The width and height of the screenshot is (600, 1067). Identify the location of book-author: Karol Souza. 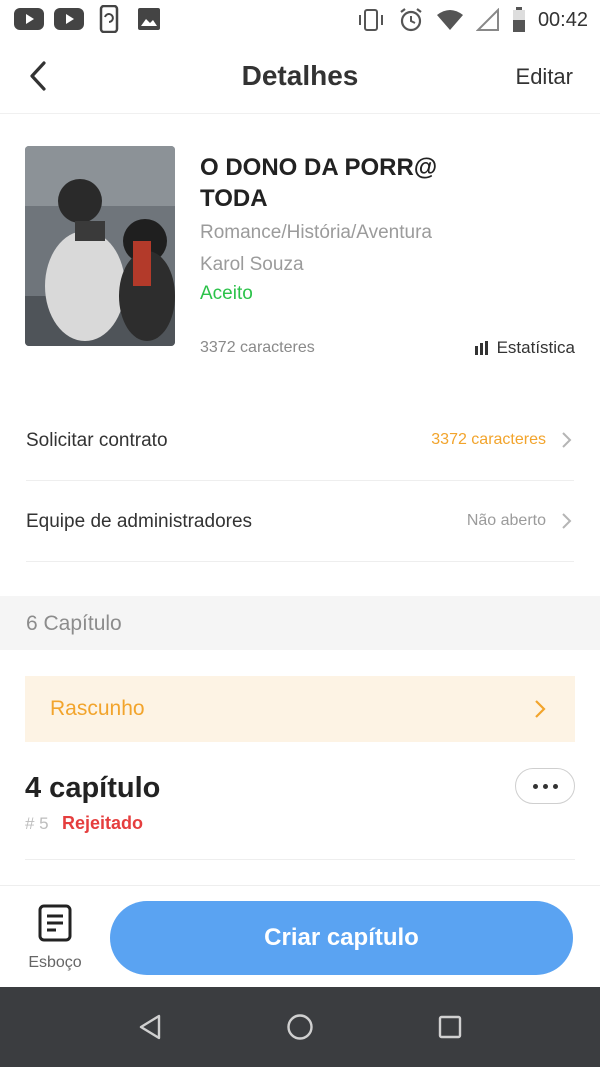
(252, 264).